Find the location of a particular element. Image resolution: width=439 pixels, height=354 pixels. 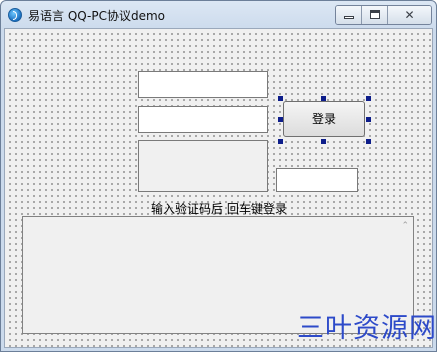

selection-handle-left is located at coordinates (280, 119).